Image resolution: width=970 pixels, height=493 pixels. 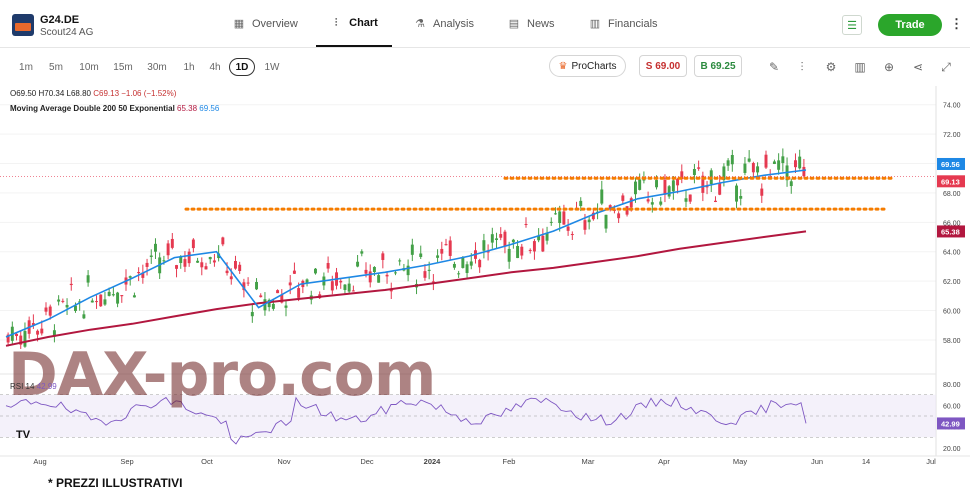 I want to click on timeframe-1d: 1D, so click(x=242, y=67).